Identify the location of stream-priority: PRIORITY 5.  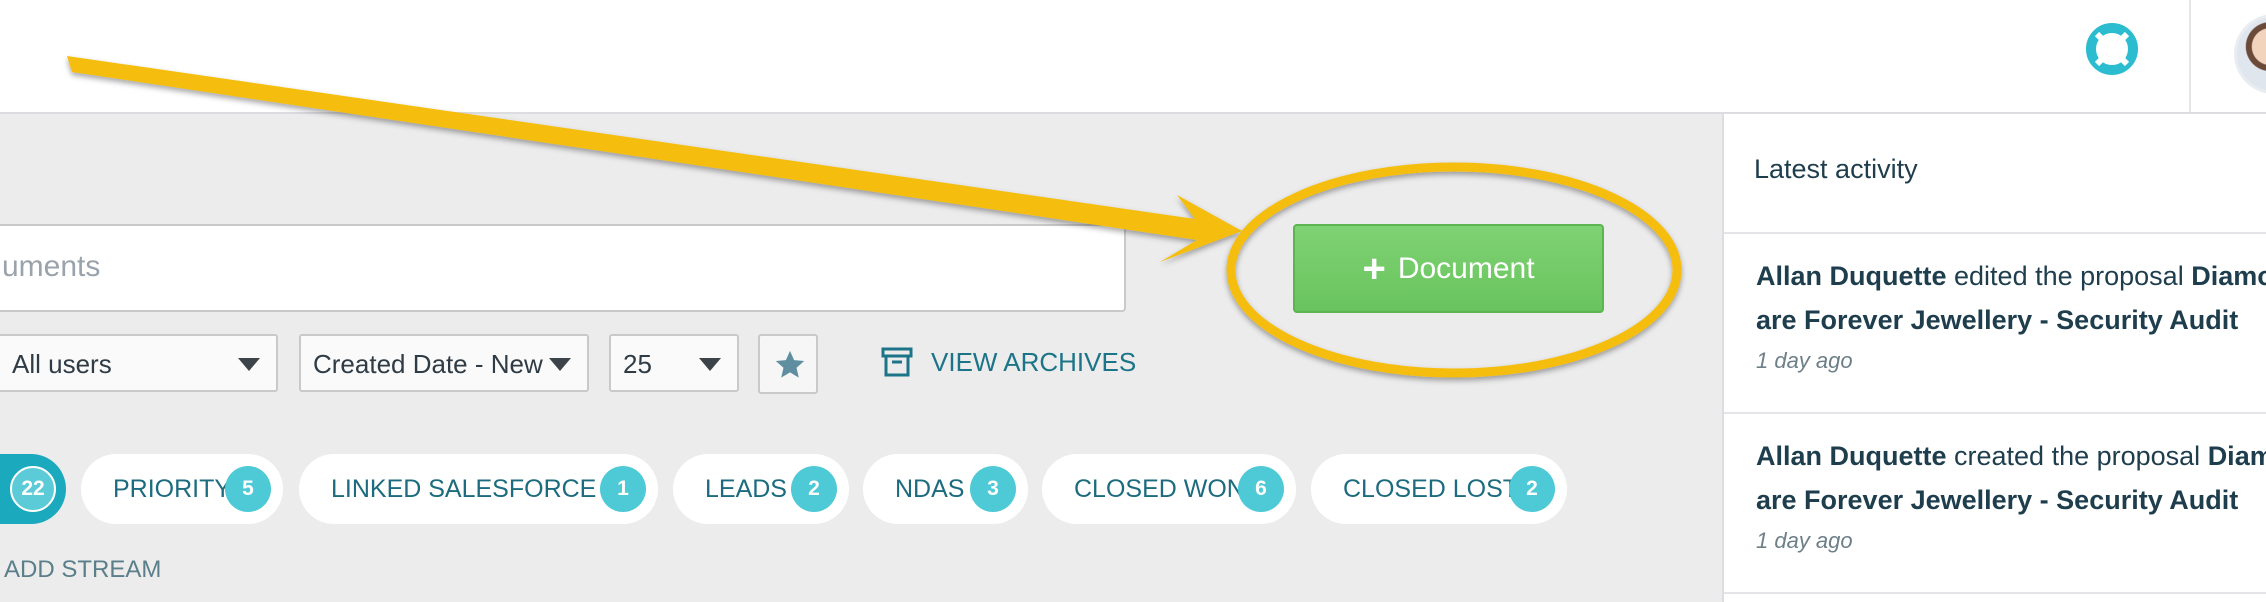
(182, 489).